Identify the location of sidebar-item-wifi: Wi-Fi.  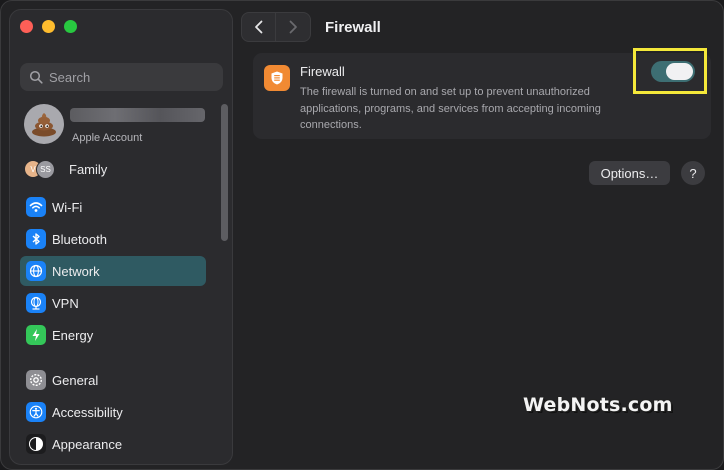
(113, 207).